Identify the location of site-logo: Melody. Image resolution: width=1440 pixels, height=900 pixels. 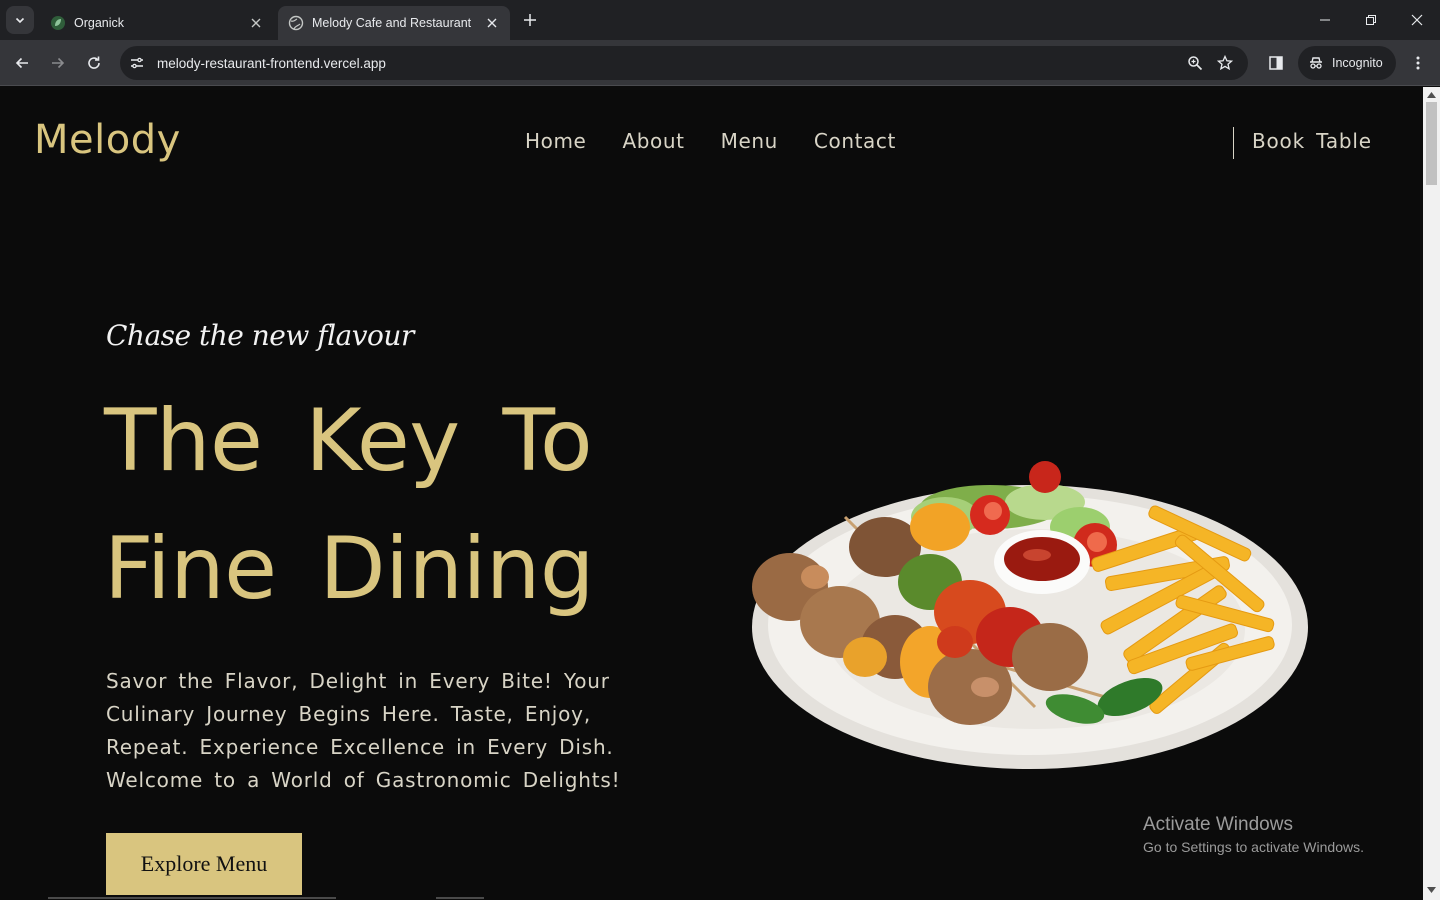
(107, 140).